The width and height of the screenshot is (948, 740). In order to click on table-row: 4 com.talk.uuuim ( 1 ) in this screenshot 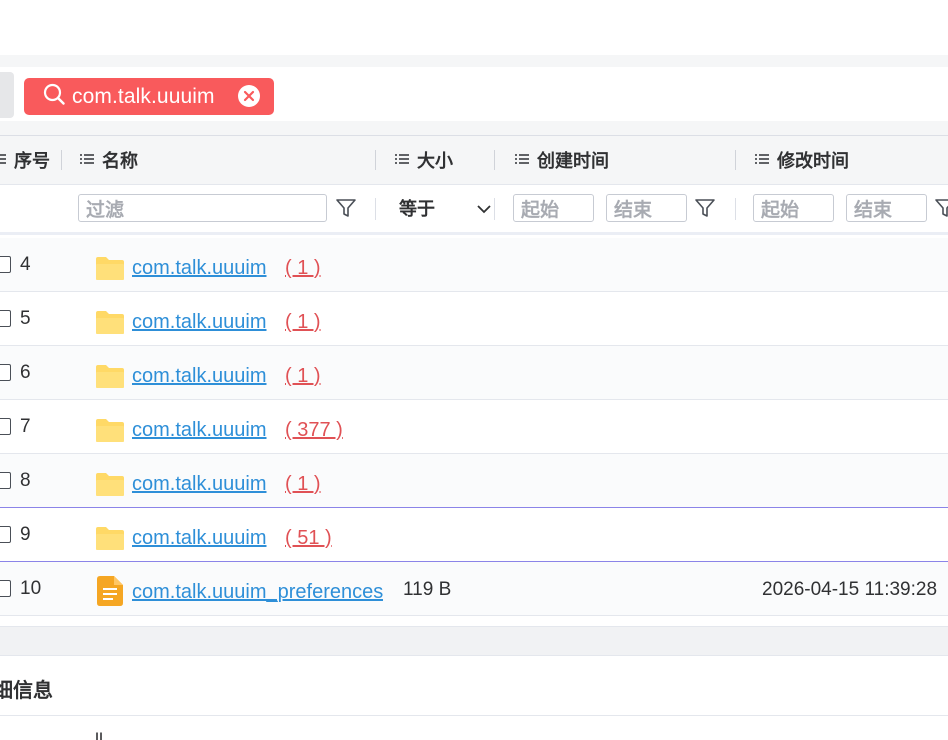, I will do `click(474, 265)`.